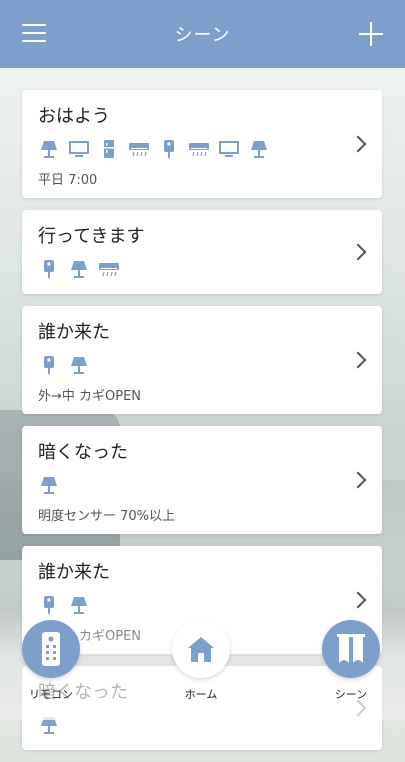 This screenshot has width=405, height=762. What do you see at coordinates (68, 180) in the screenshot?
I see `scene-trigger: 平日 7:00` at bounding box center [68, 180].